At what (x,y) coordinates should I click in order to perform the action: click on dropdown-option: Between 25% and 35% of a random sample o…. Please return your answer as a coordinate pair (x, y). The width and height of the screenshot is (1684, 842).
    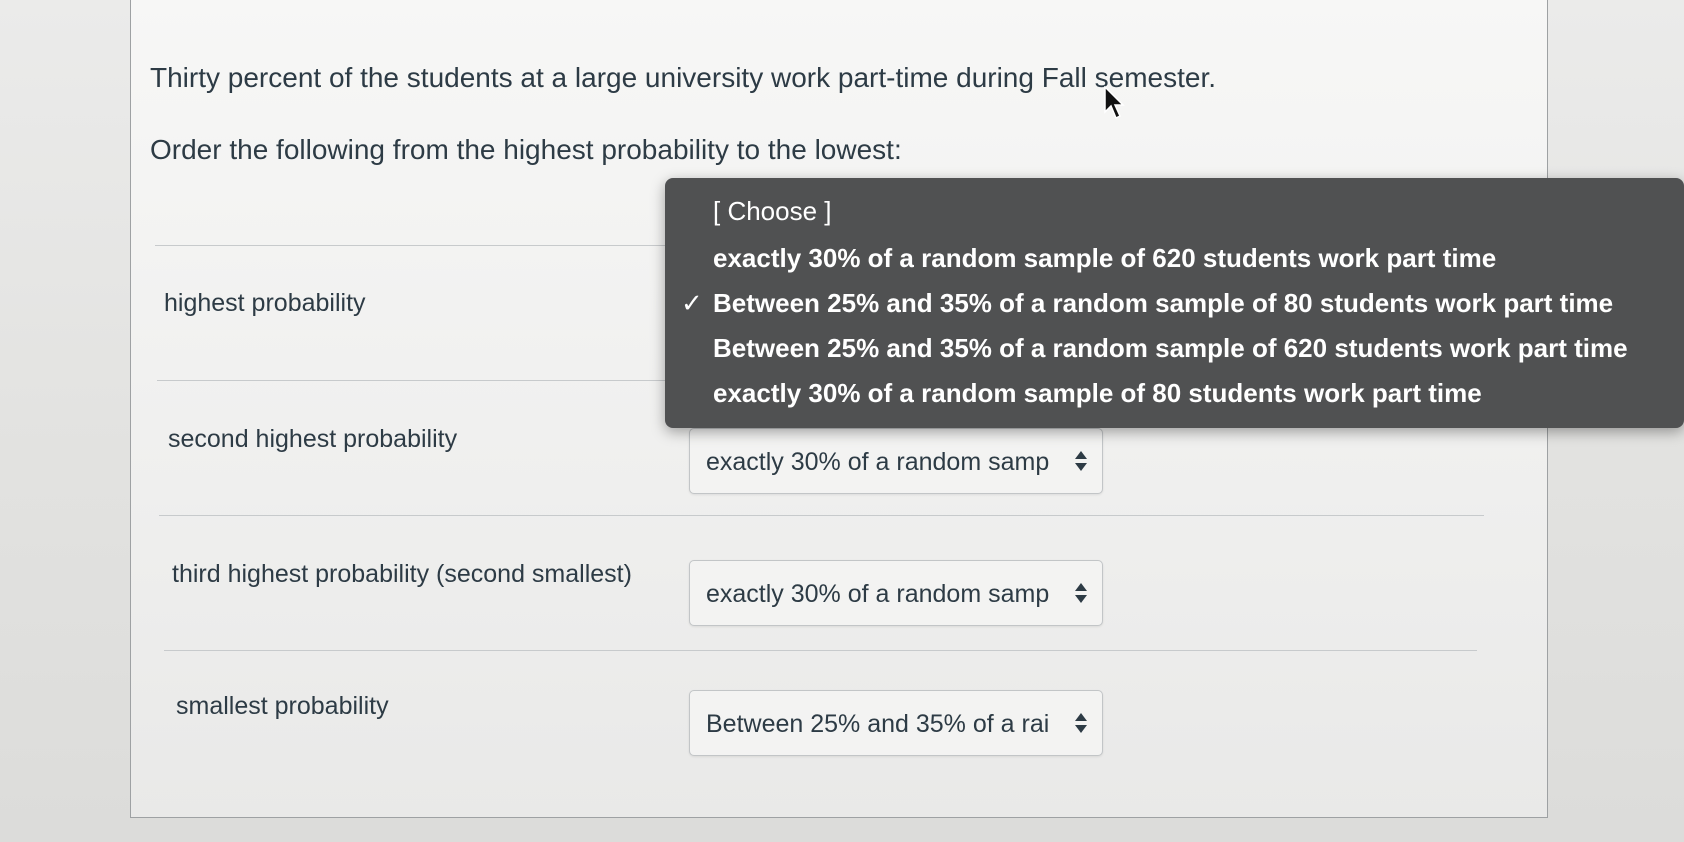
    Looking at the image, I should click on (1170, 348).